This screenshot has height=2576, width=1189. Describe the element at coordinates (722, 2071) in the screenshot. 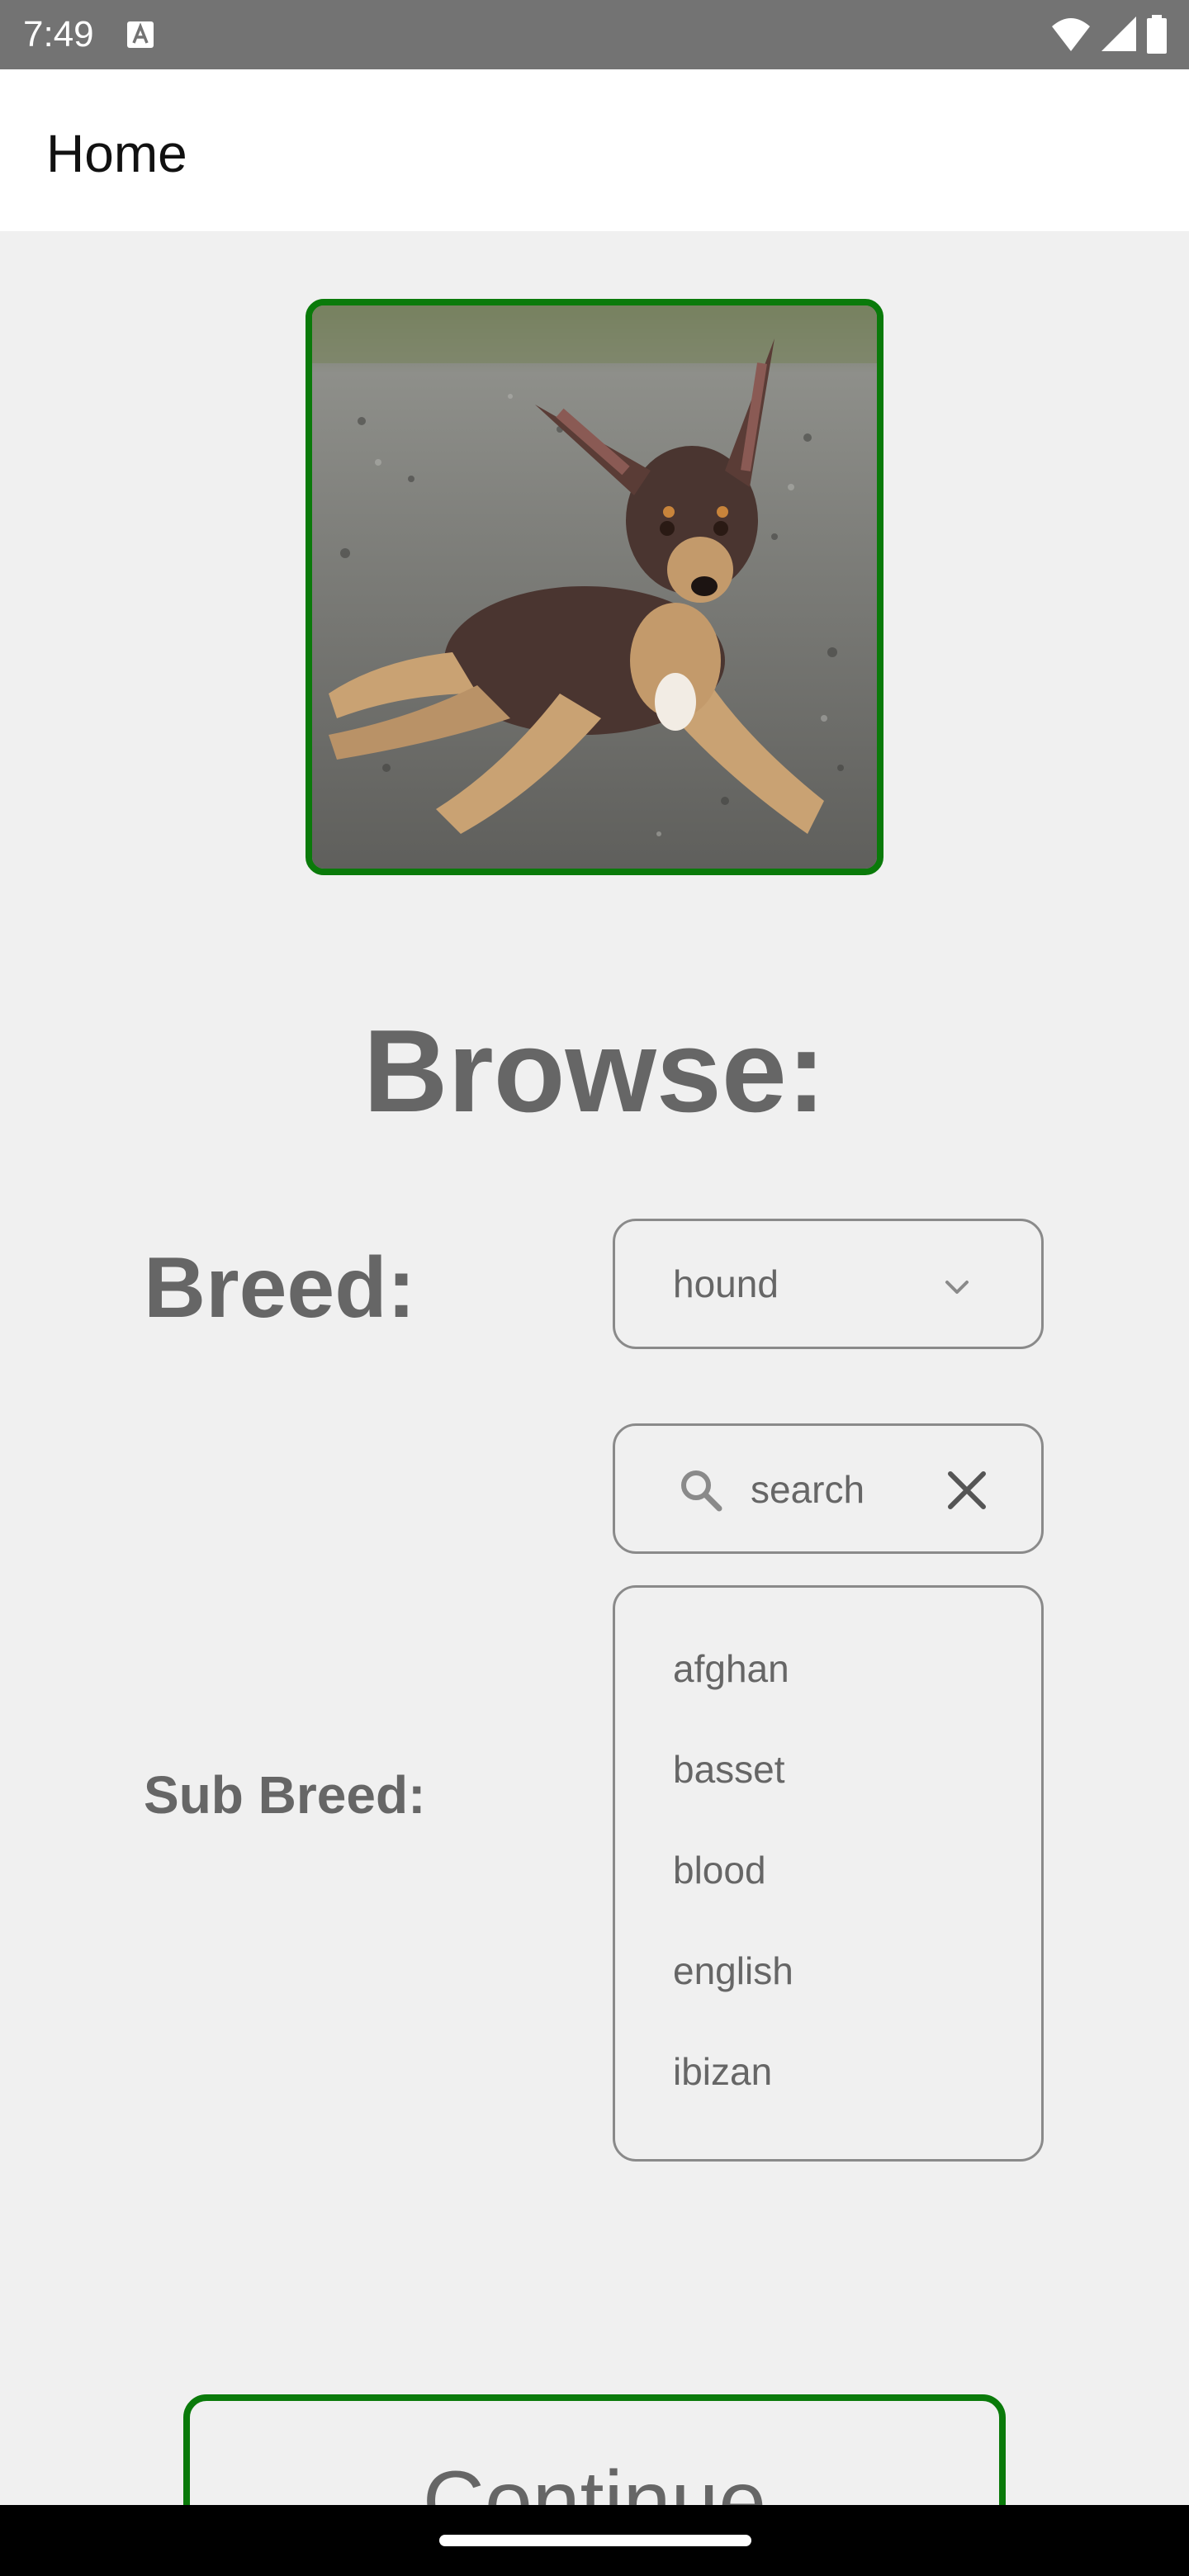

I see `sub-breed-item: ibizan` at that location.